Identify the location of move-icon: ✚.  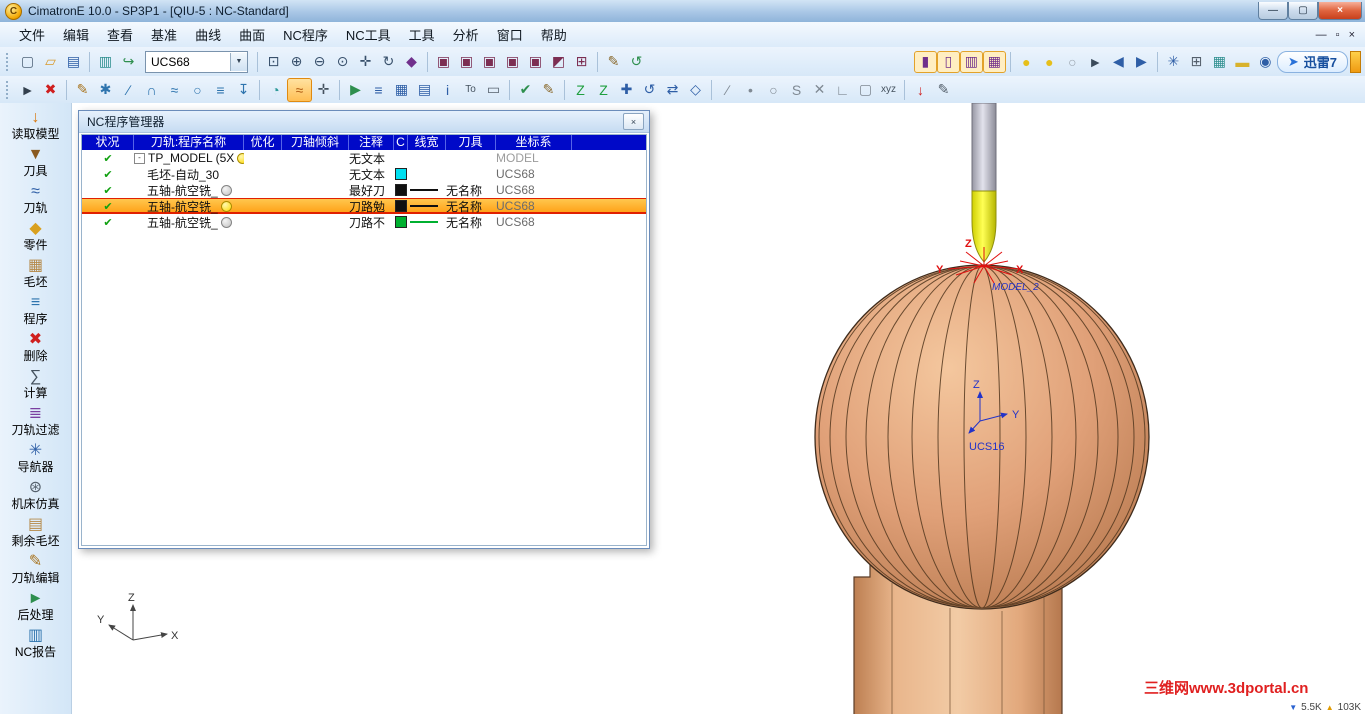
(626, 90).